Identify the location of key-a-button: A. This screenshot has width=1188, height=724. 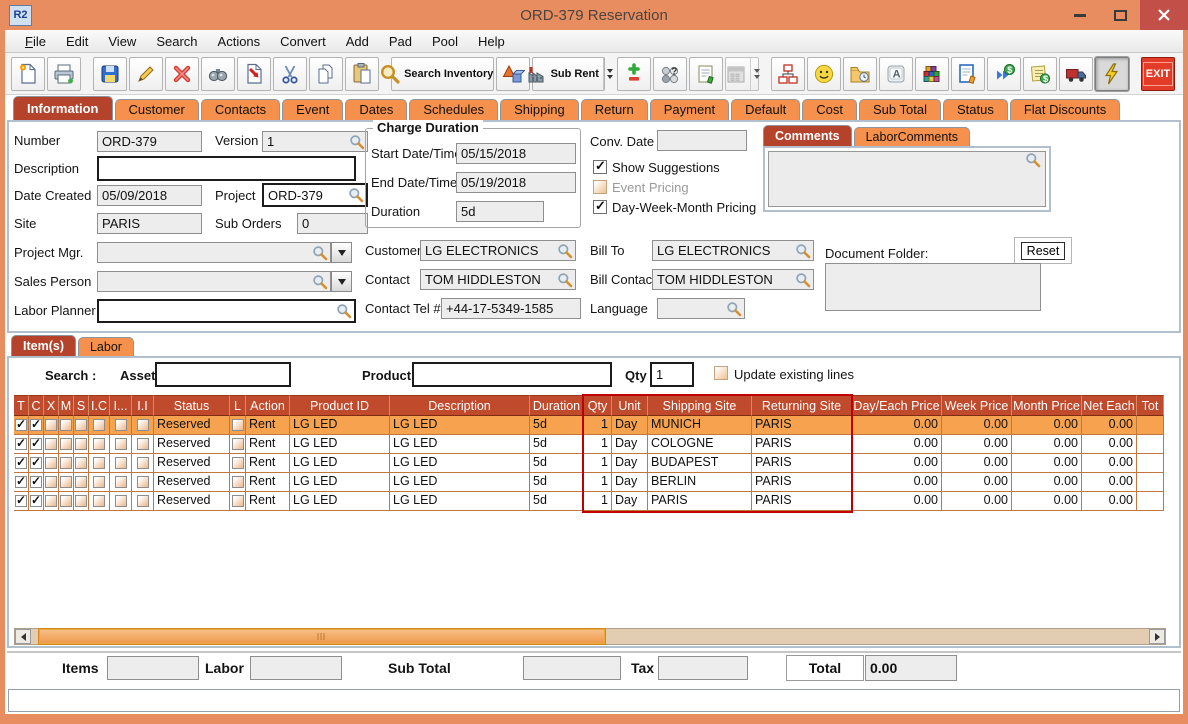
(896, 73).